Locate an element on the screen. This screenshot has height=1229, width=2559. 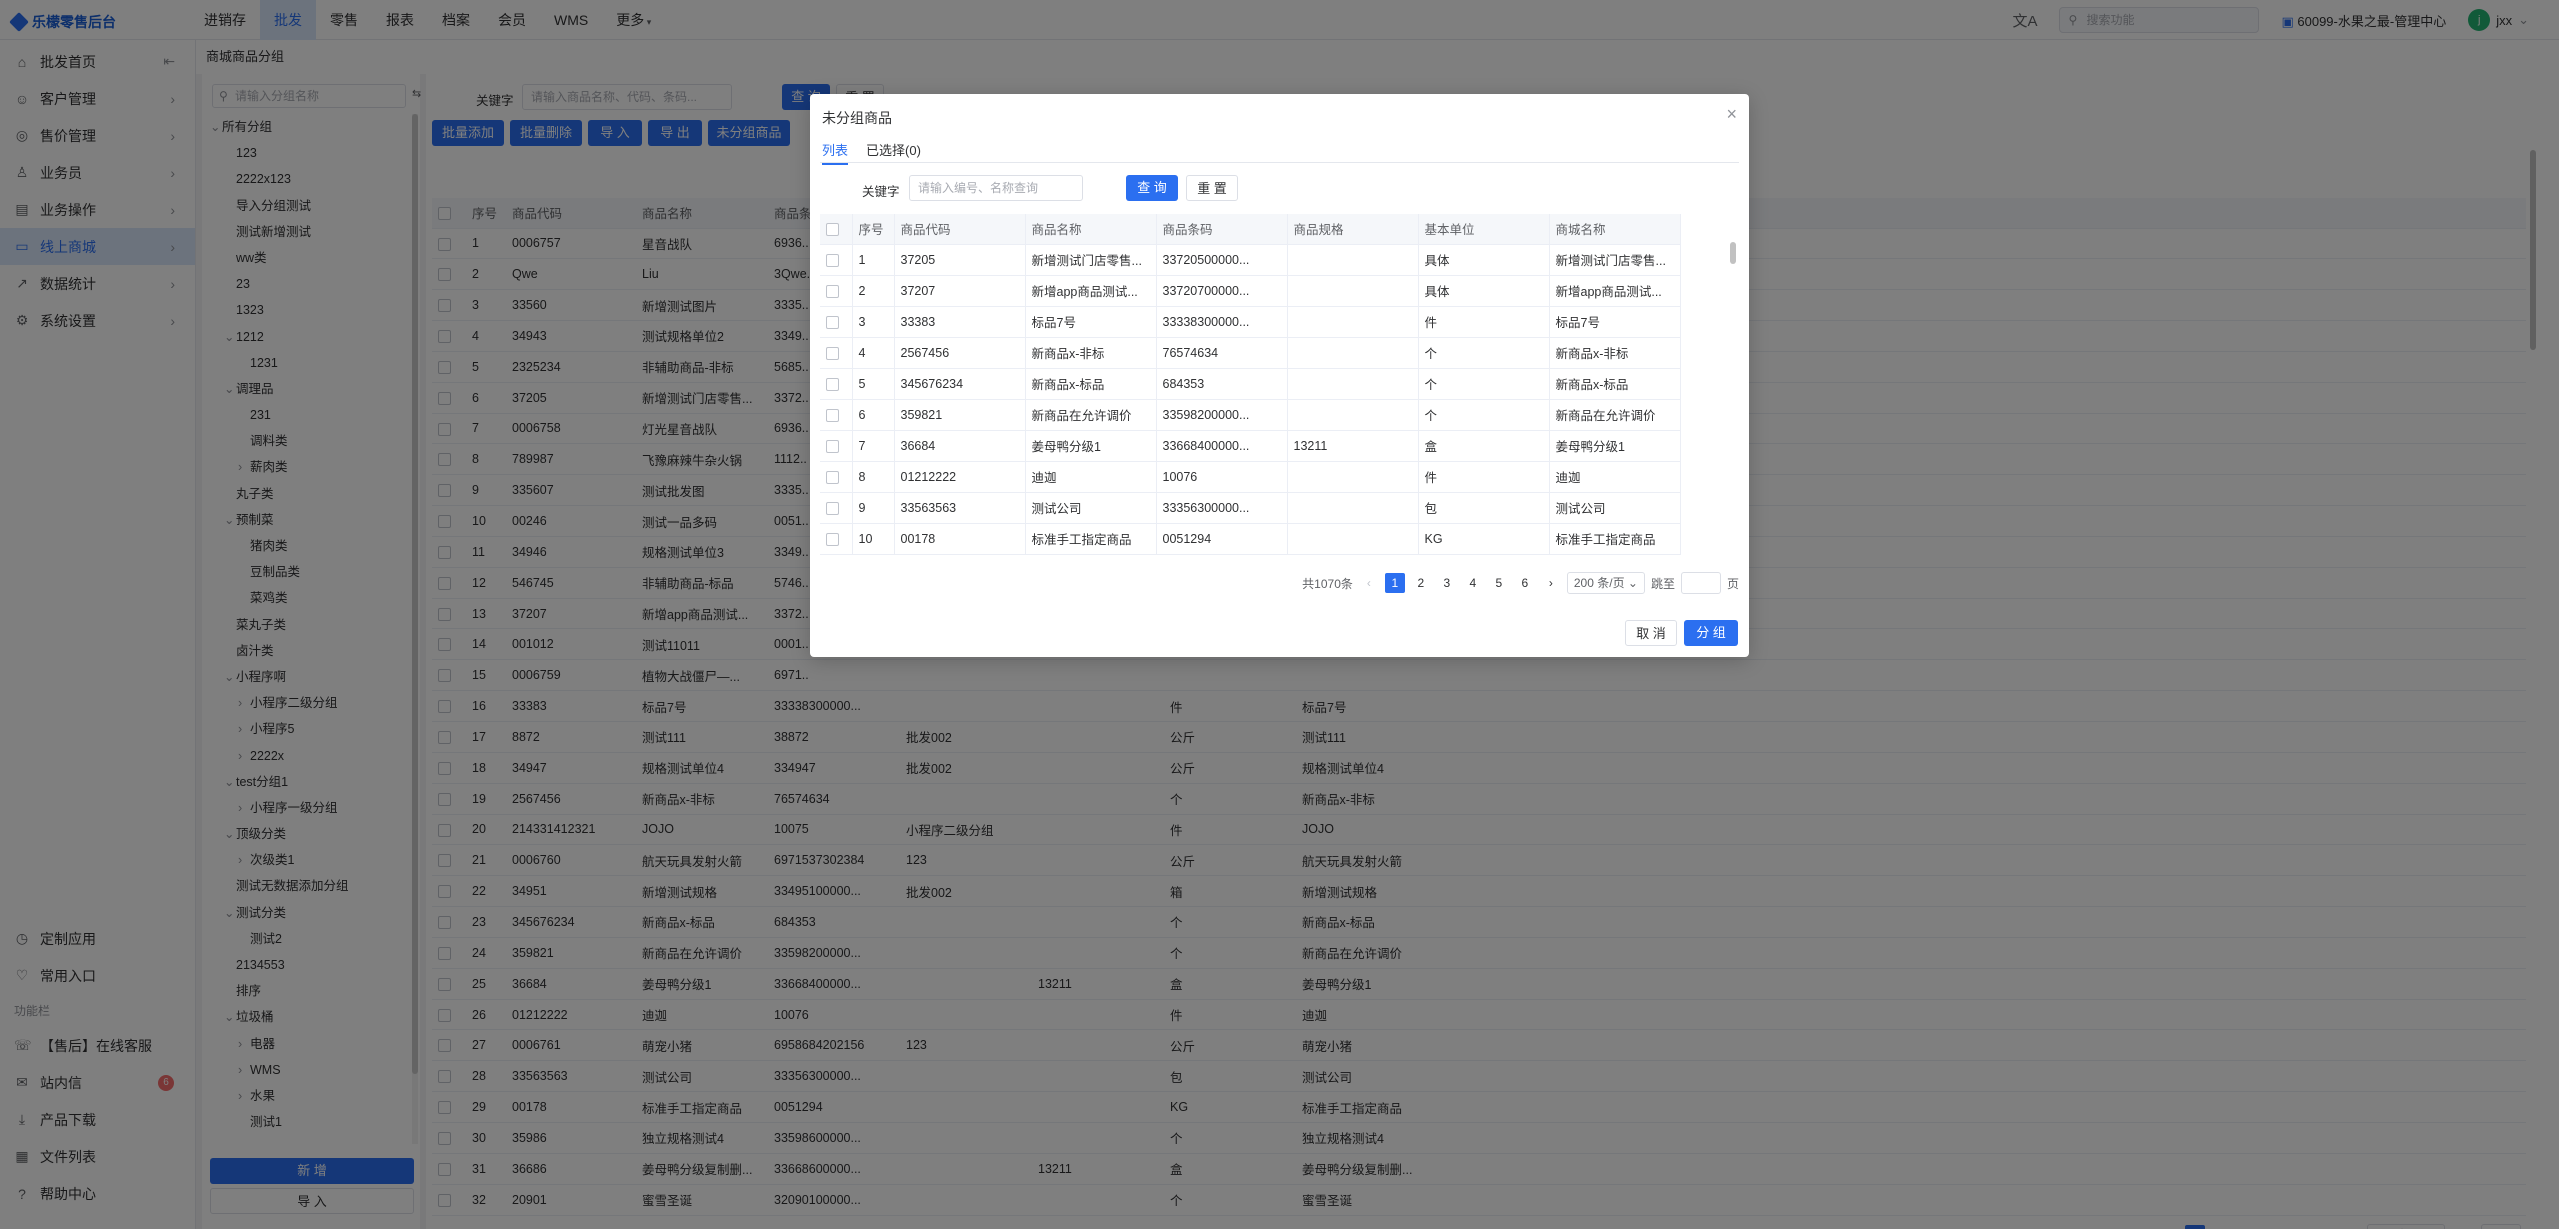
dialog-query-button: 查 询 is located at coordinates (1152, 188).